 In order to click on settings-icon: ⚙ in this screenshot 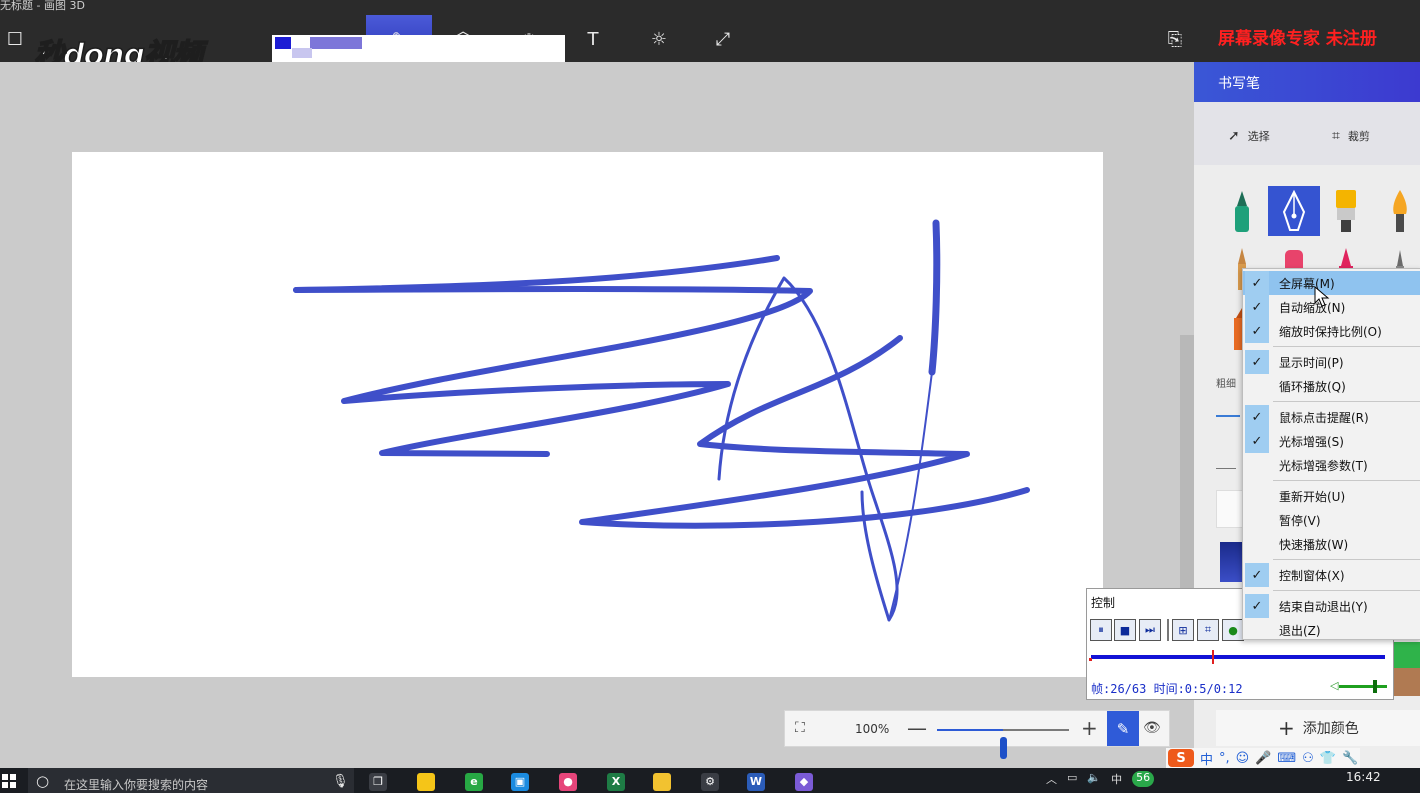, I will do `click(710, 781)`.